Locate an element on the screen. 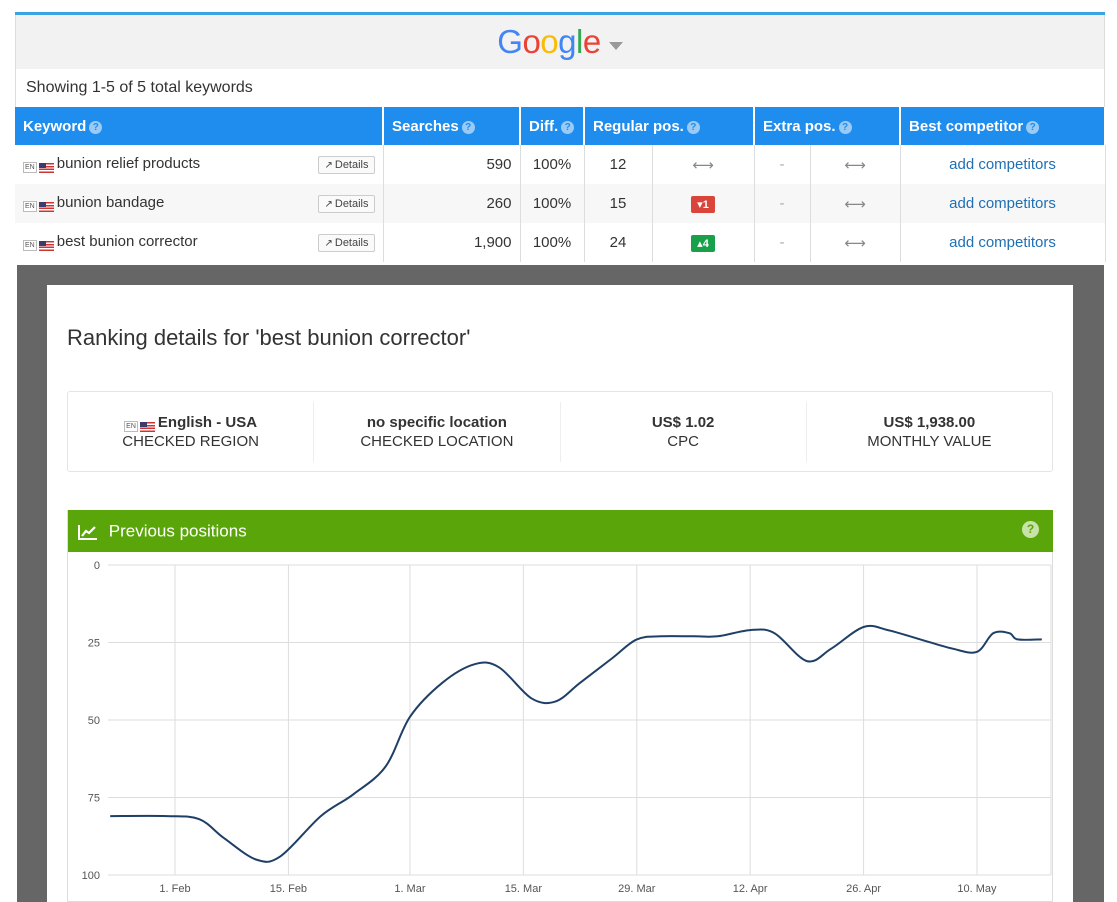 This screenshot has height=902, width=1117. x-tick-label: 12. Apr is located at coordinates (750, 889).